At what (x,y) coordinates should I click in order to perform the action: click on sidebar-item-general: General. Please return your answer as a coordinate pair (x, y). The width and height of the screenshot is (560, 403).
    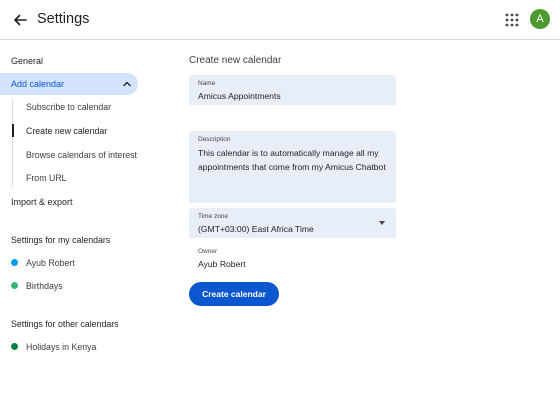
    Looking at the image, I should click on (27, 61).